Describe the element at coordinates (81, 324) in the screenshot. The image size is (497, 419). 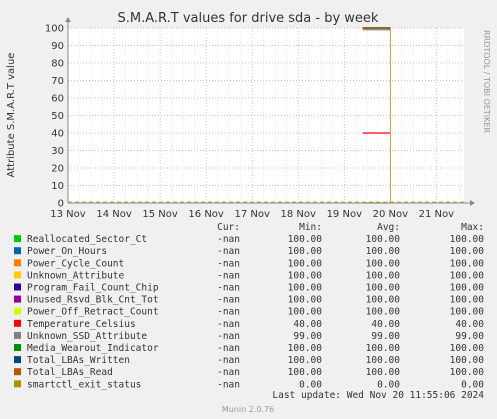
I see `legend-series-name: Temperature_Celsius` at that location.